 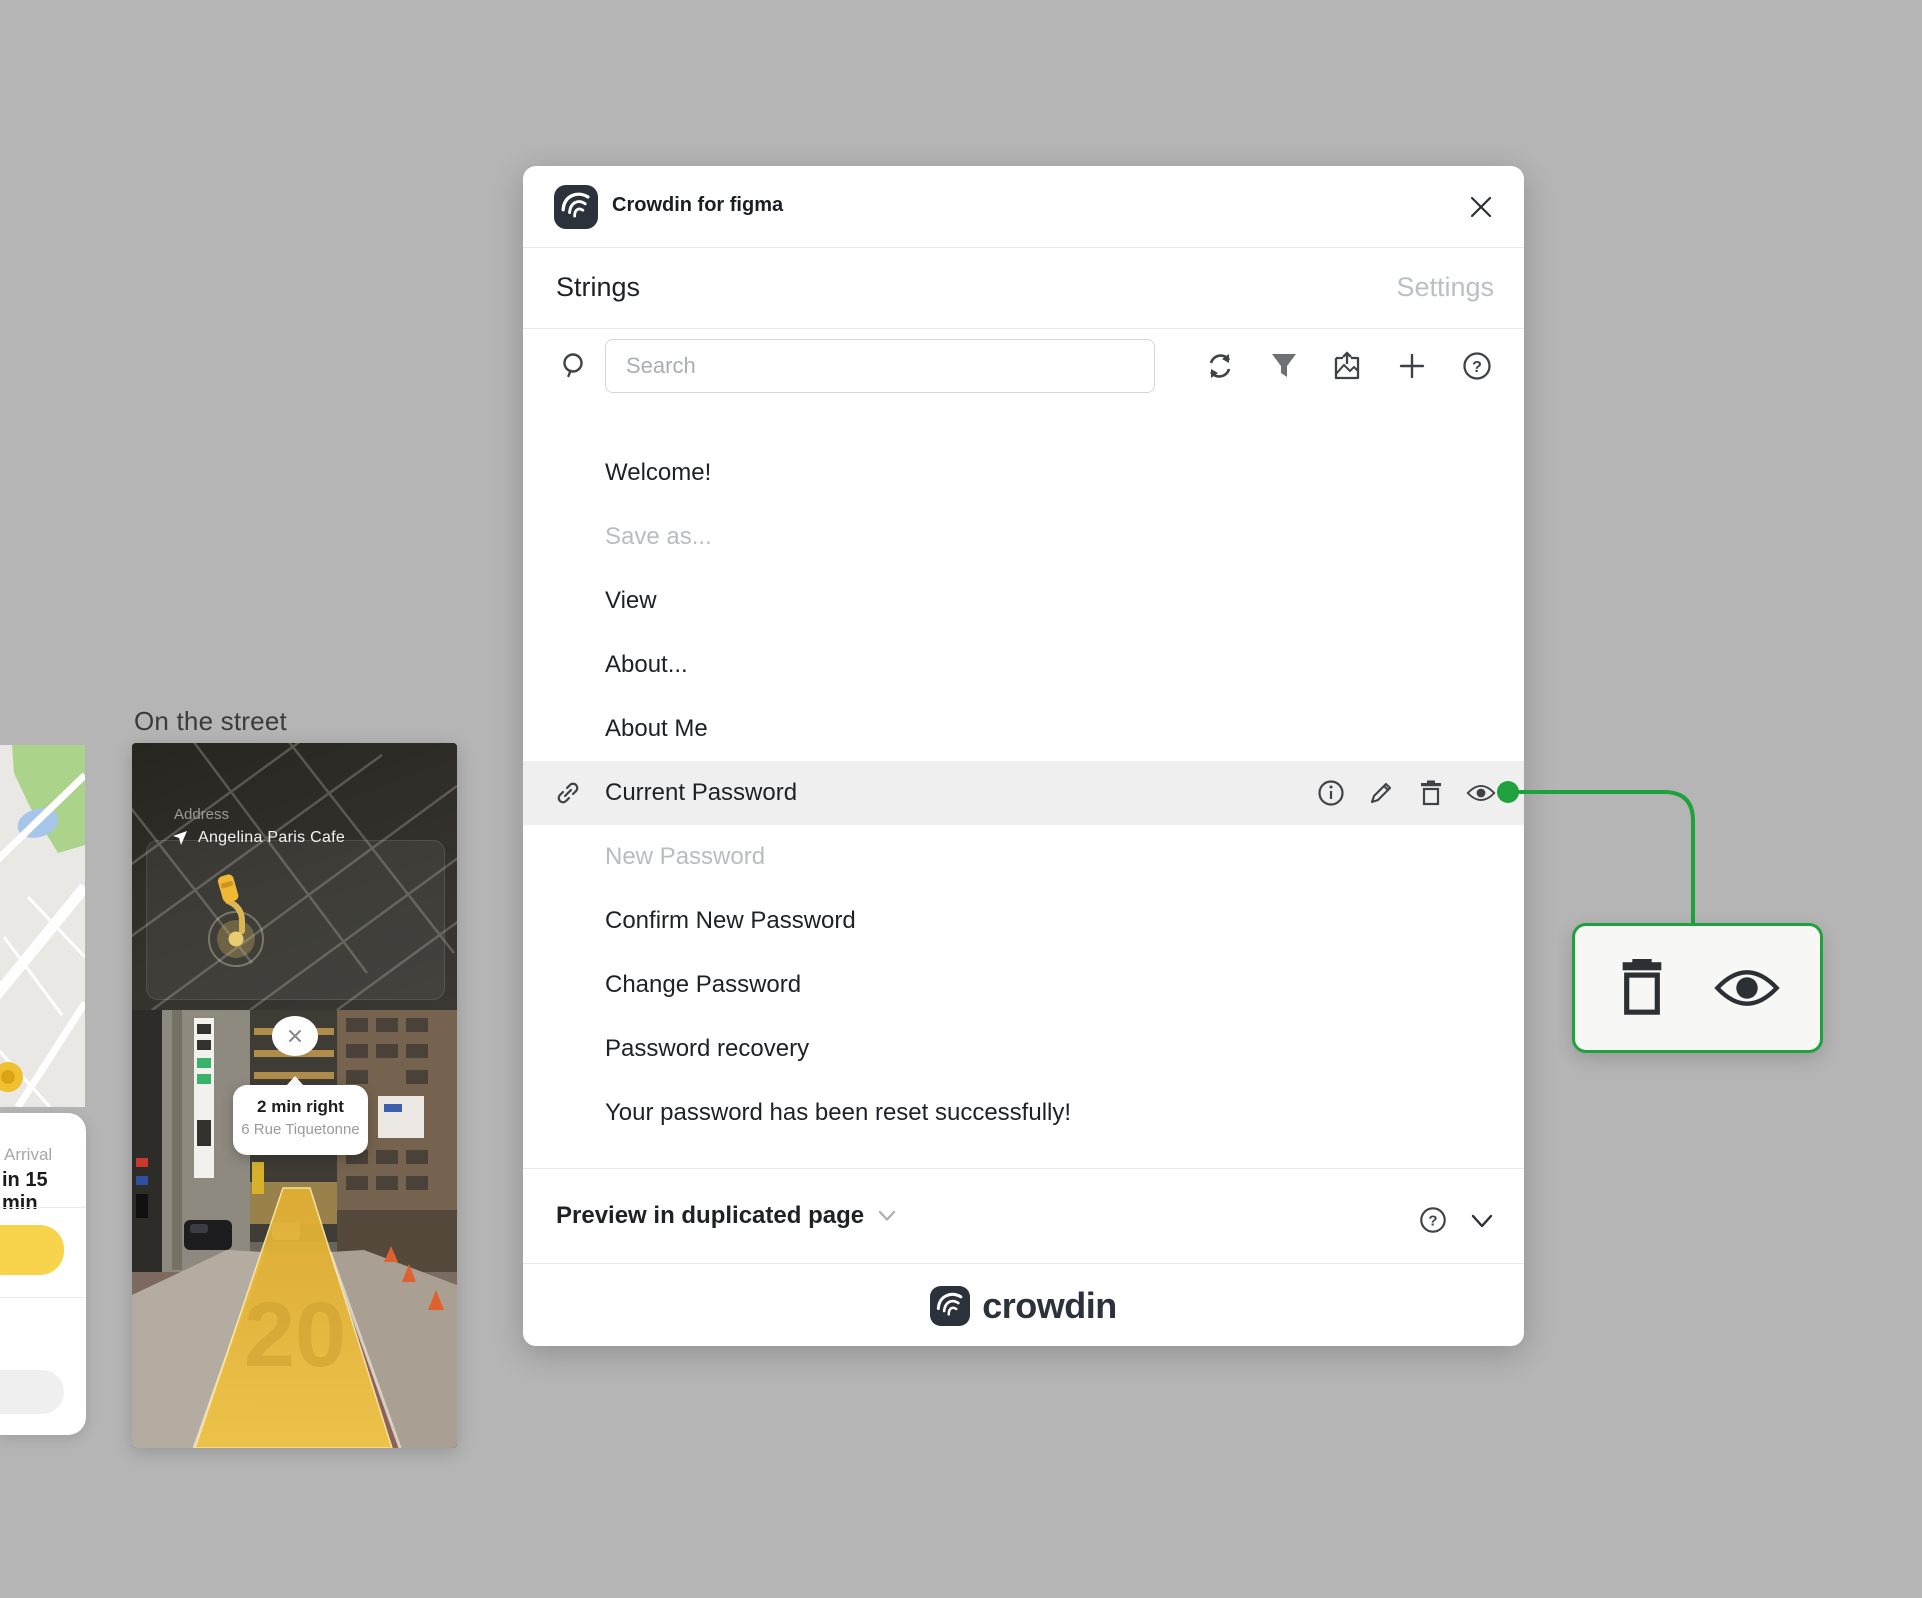 I want to click on svg-text: 20, so click(x=295, y=1335).